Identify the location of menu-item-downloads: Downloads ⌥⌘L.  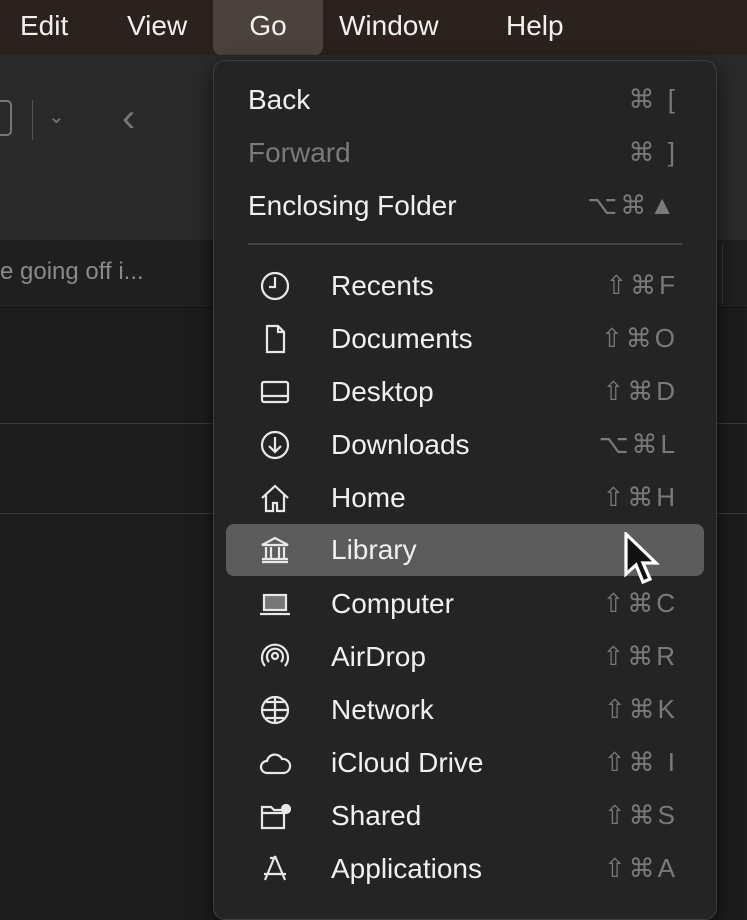
(465, 444).